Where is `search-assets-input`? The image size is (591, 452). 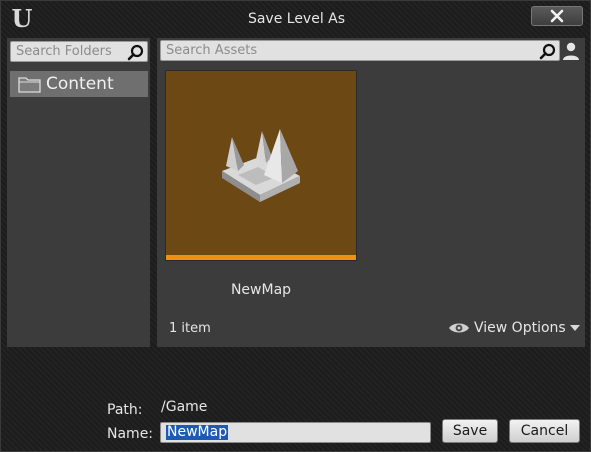 search-assets-input is located at coordinates (360, 50).